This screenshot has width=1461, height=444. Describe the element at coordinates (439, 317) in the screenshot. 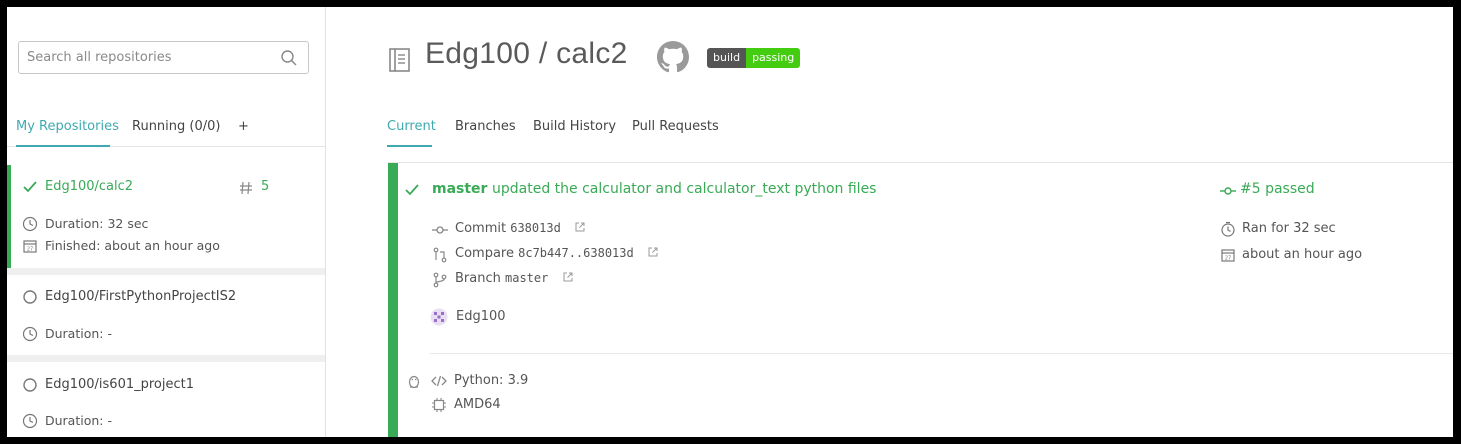

I see `avatar` at that location.